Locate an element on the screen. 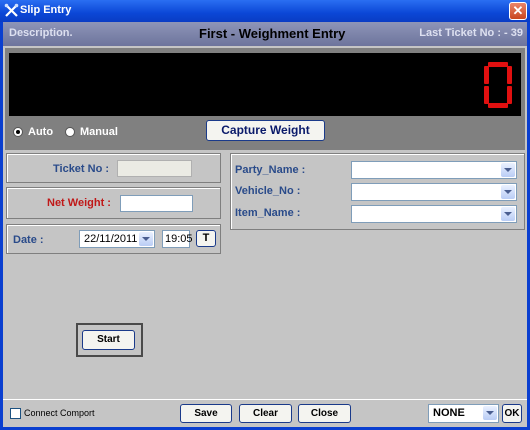  comport-select: NONE is located at coordinates (463, 413).